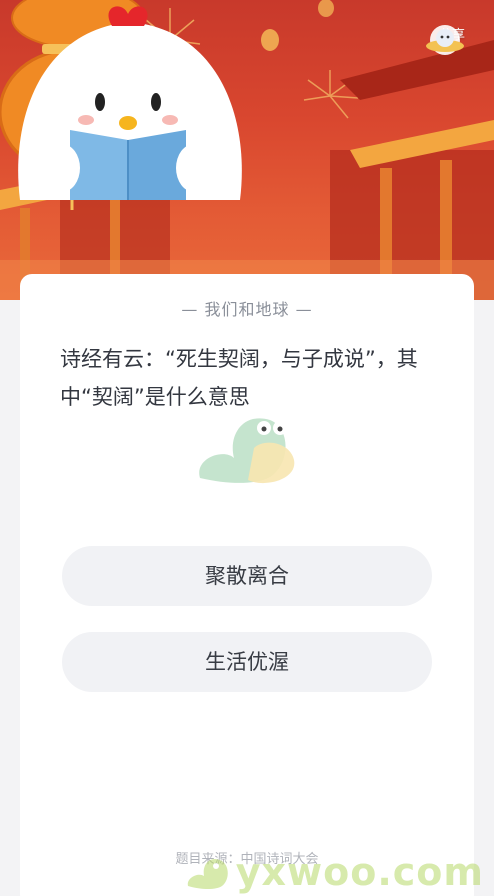 Image resolution: width=494 pixels, height=896 pixels. Describe the element at coordinates (239, 378) in the screenshot. I see `question-text: 诗经有云：“死生契阔，与子成说”，其中“契阔”是什么意思` at that location.